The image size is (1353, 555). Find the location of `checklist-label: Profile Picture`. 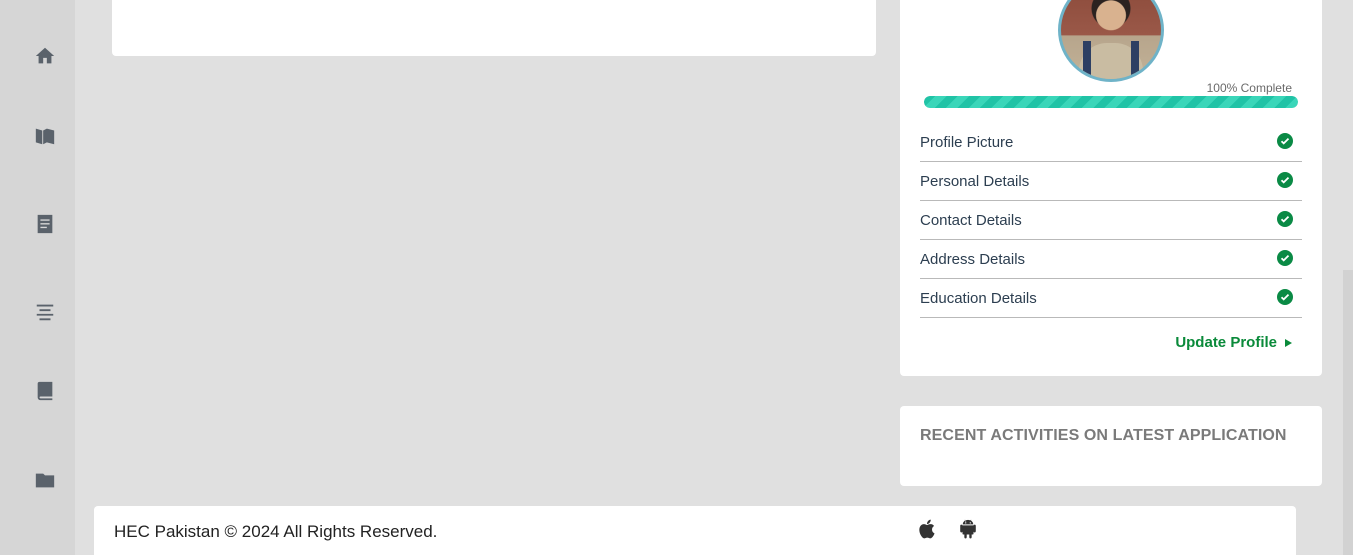

checklist-label: Profile Picture is located at coordinates (967, 142).